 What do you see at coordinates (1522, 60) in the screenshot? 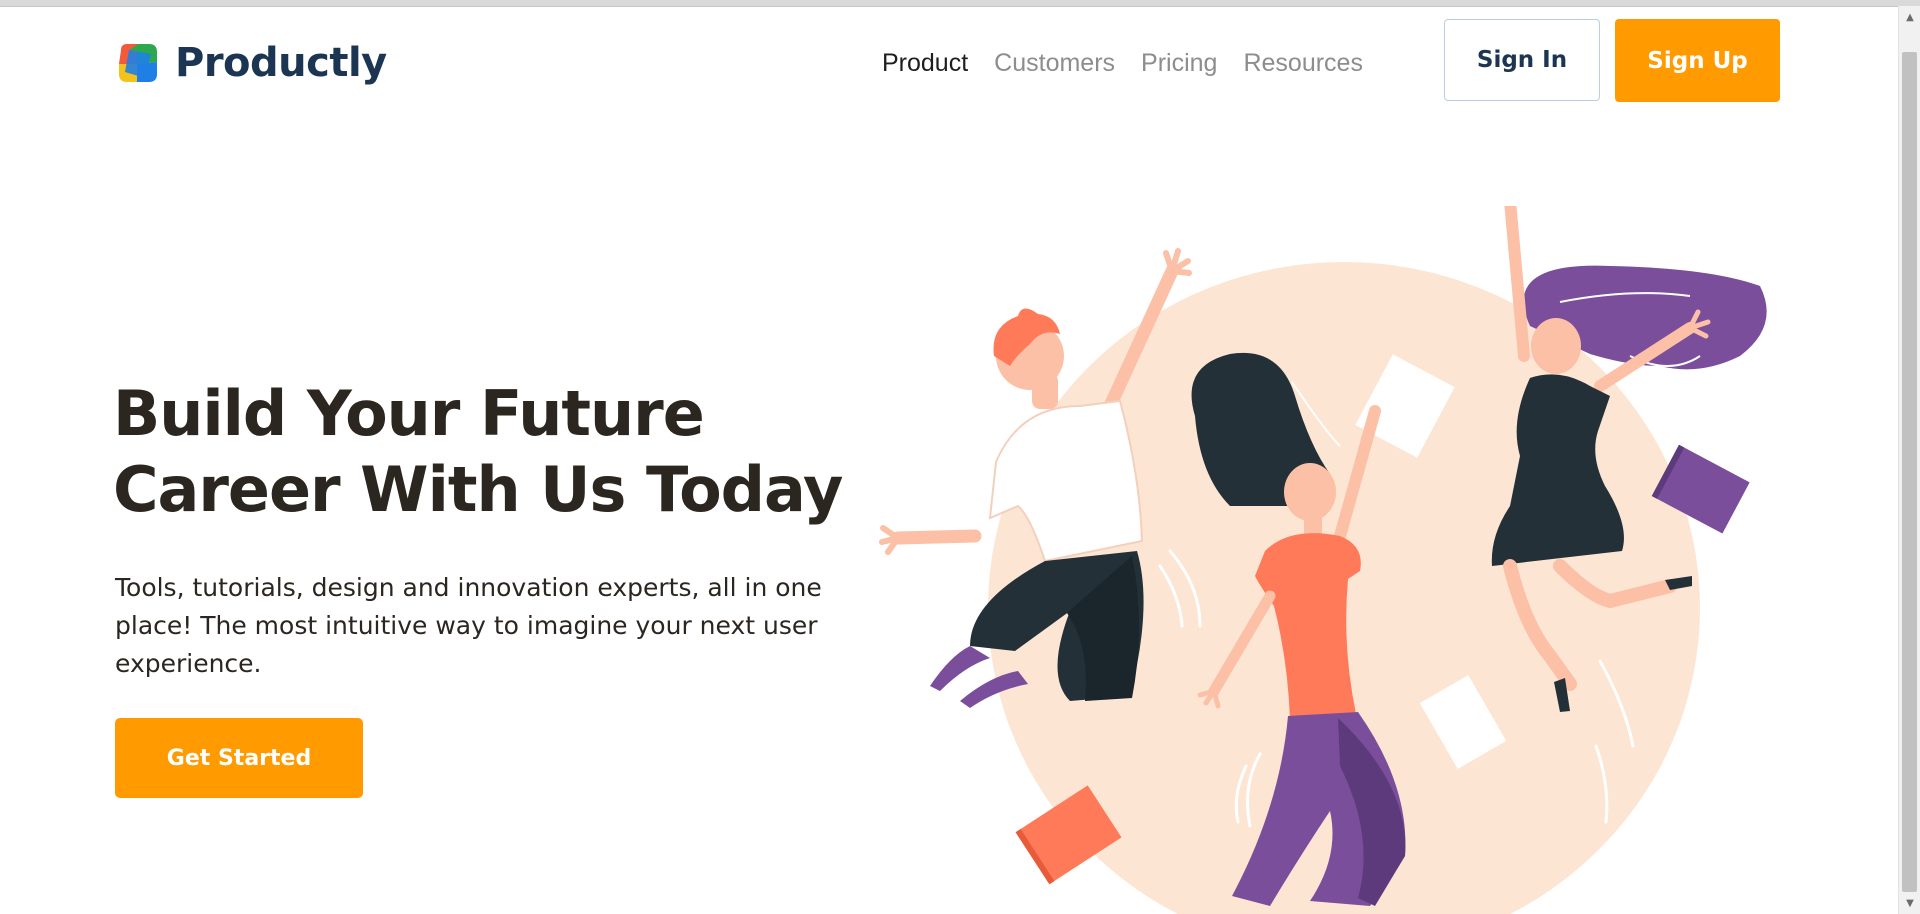
I see `sign-in-button: Sign In` at bounding box center [1522, 60].